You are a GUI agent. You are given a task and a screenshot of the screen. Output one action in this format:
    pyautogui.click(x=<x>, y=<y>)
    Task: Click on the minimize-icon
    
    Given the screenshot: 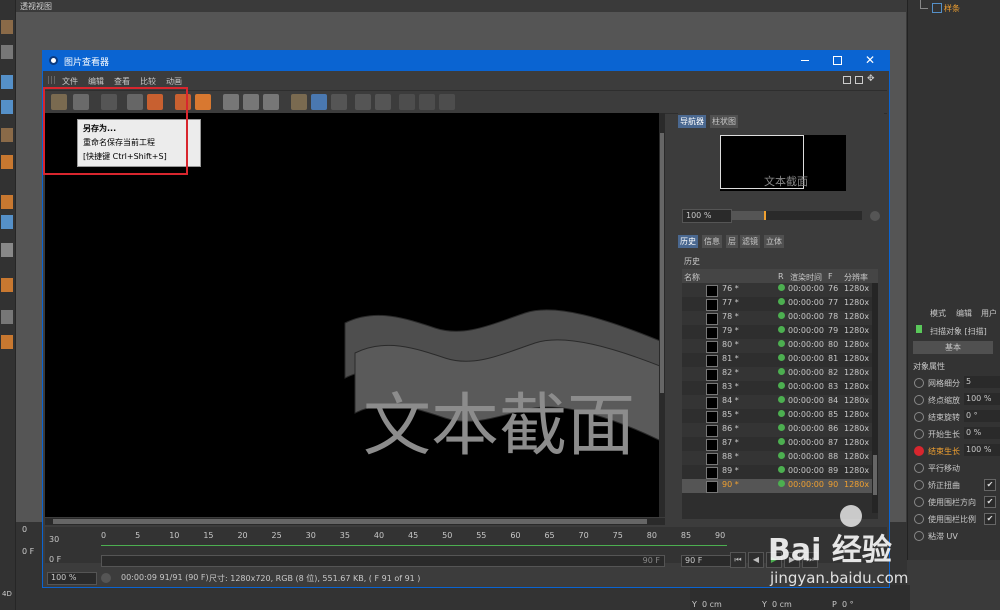 What is the action you would take?
    pyautogui.click(x=805, y=60)
    